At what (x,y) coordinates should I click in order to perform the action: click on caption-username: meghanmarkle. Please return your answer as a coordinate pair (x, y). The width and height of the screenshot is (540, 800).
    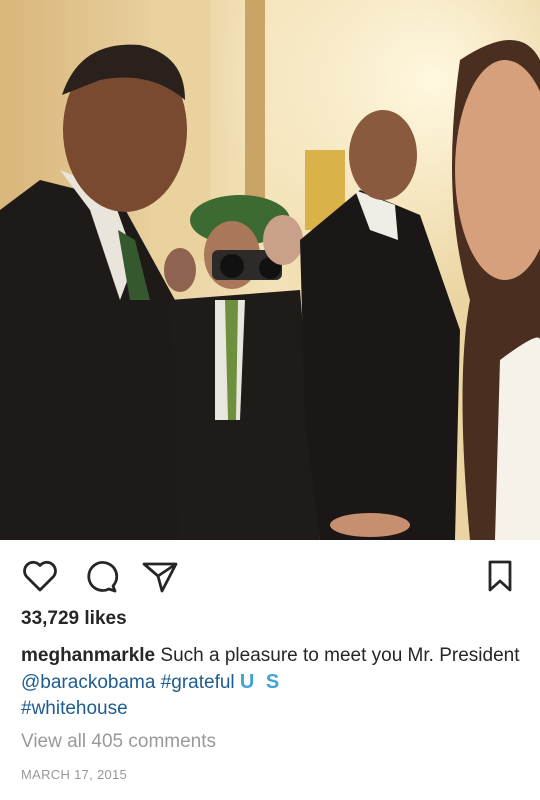
    Looking at the image, I should click on (88, 655).